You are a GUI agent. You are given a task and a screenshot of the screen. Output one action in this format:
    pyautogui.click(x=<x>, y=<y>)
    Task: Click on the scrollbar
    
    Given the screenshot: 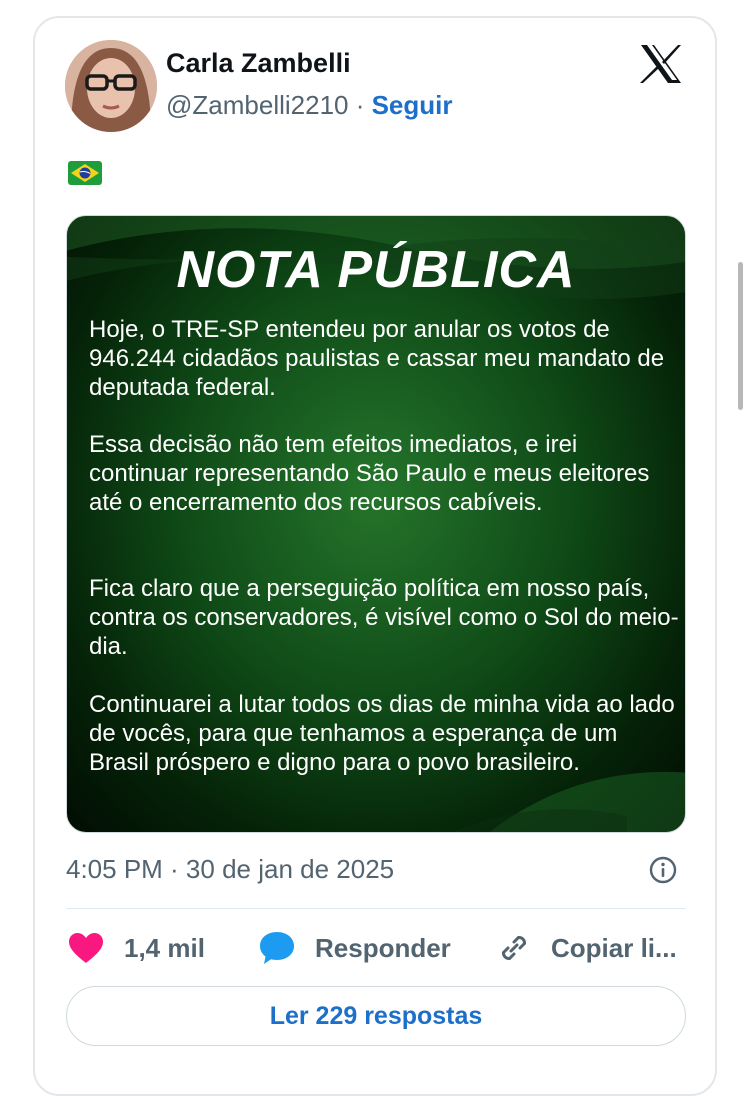 What is the action you would take?
    pyautogui.click(x=740, y=336)
    